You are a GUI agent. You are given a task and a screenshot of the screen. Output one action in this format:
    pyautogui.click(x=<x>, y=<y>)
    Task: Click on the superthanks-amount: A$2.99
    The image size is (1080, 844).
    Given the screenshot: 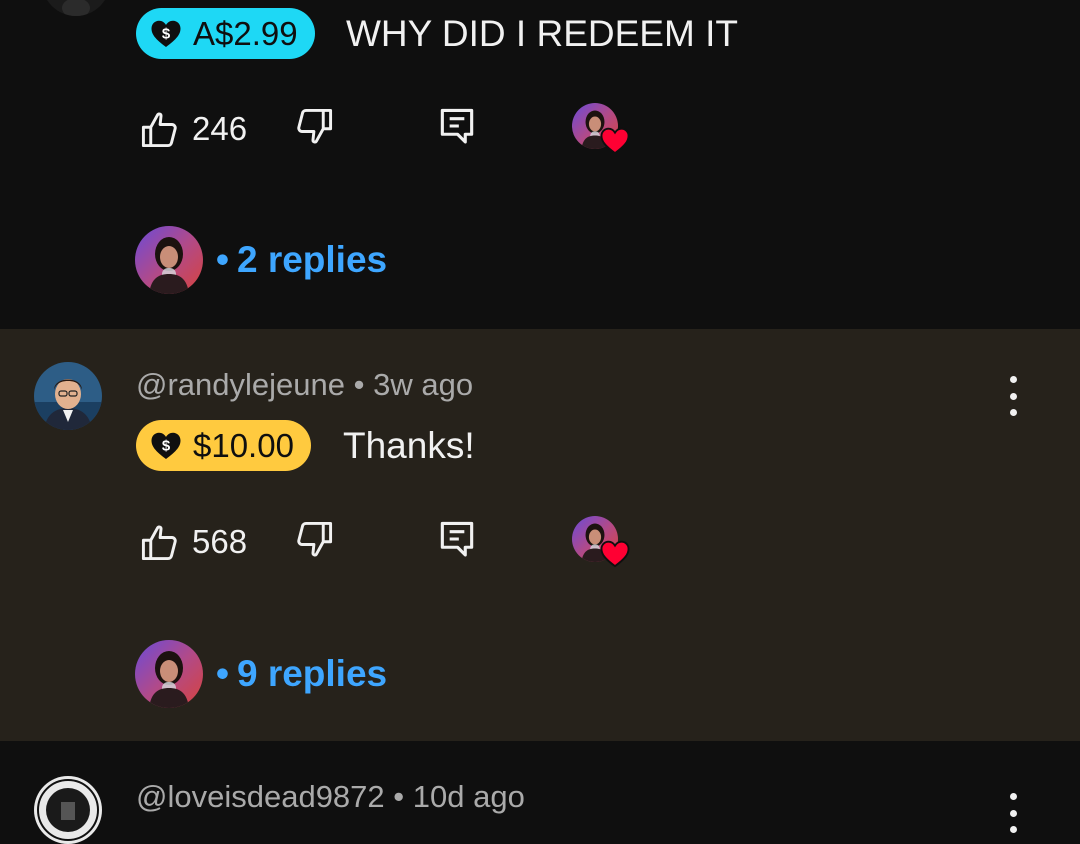 What is the action you would take?
    pyautogui.click(x=245, y=33)
    